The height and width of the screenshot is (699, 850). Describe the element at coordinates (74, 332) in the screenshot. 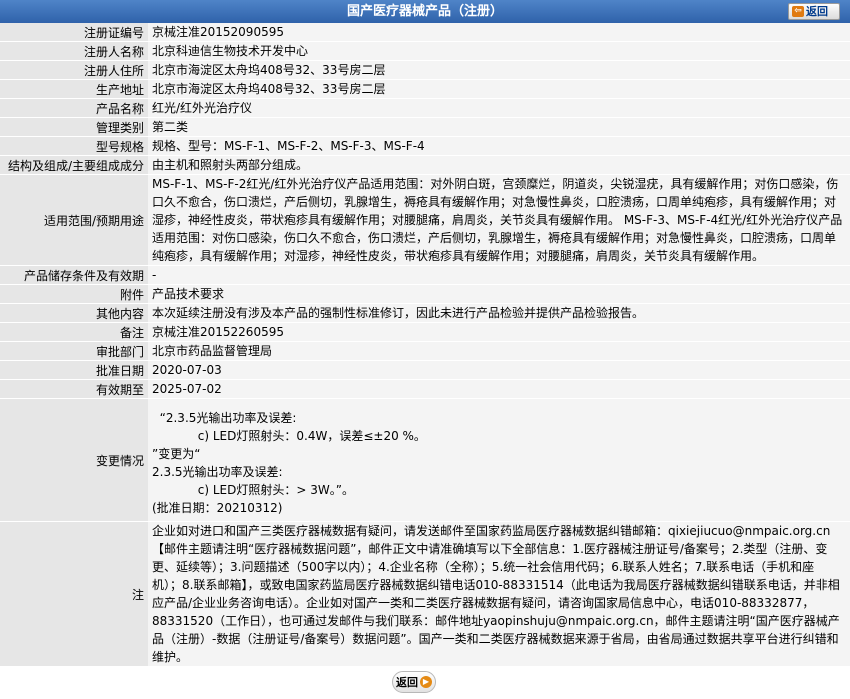

I see `field-label: 备注` at that location.